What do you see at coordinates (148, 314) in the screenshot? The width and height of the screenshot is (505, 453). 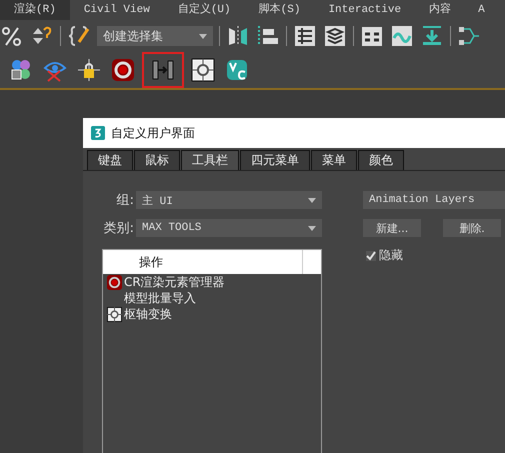 I see `action-item: 枢轴变换` at bounding box center [148, 314].